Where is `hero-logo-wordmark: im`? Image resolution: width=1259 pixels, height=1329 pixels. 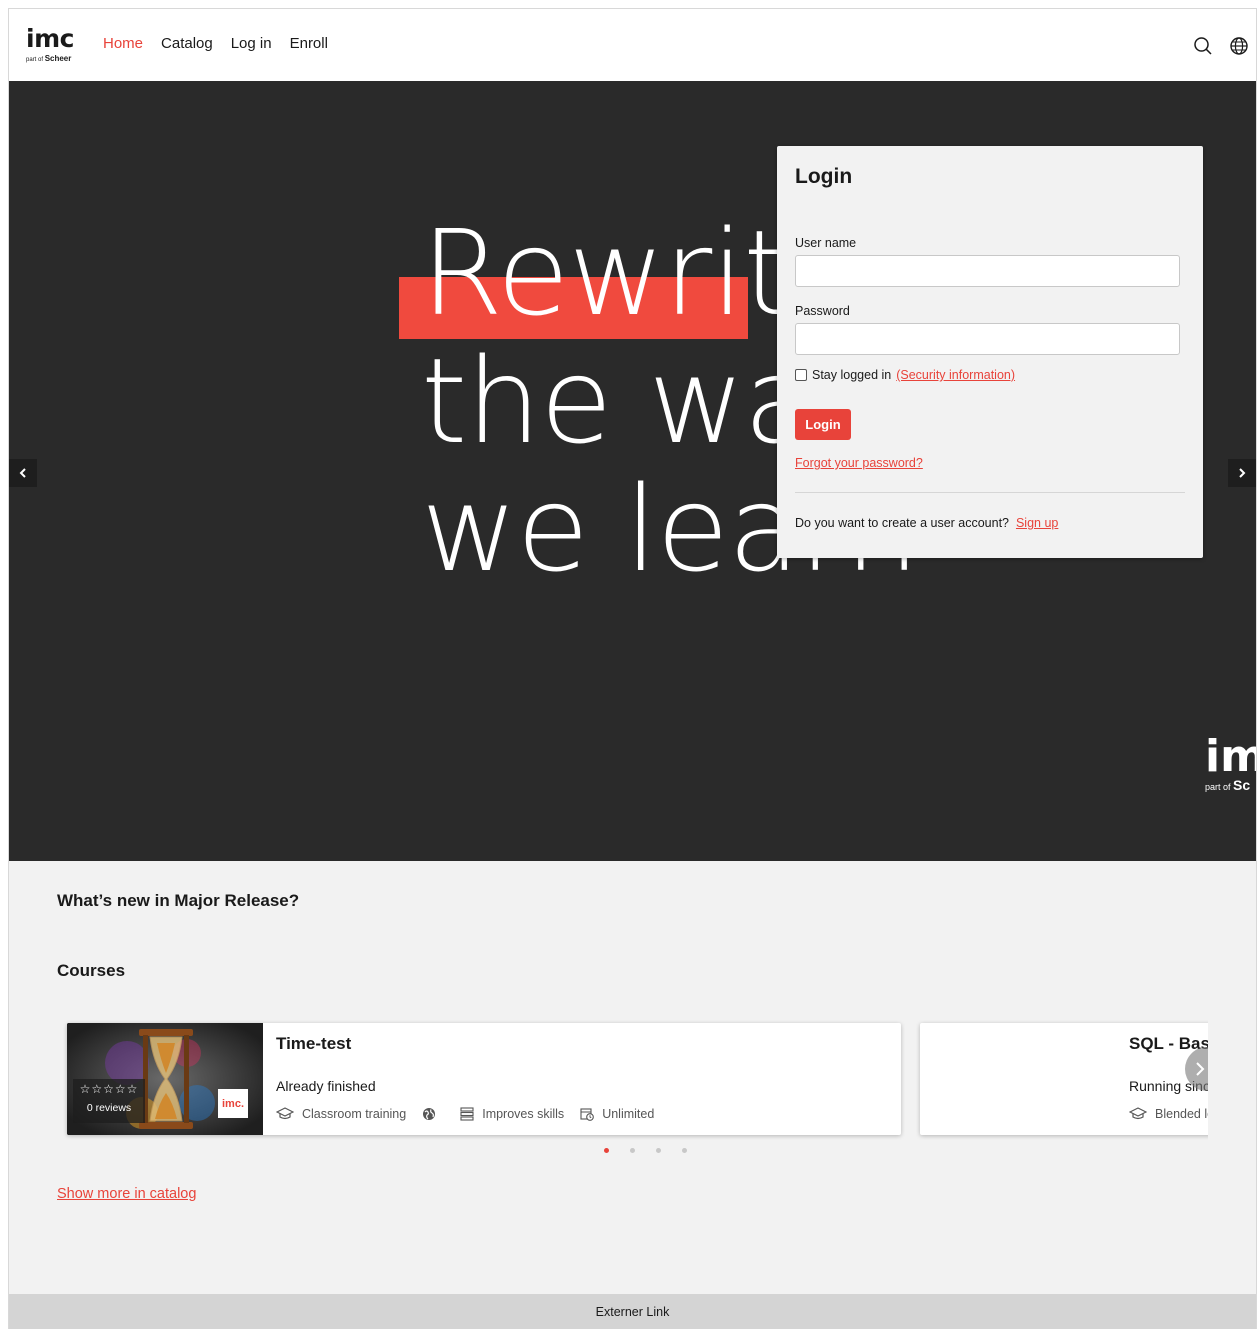 hero-logo-wordmark: im is located at coordinates (1230, 756).